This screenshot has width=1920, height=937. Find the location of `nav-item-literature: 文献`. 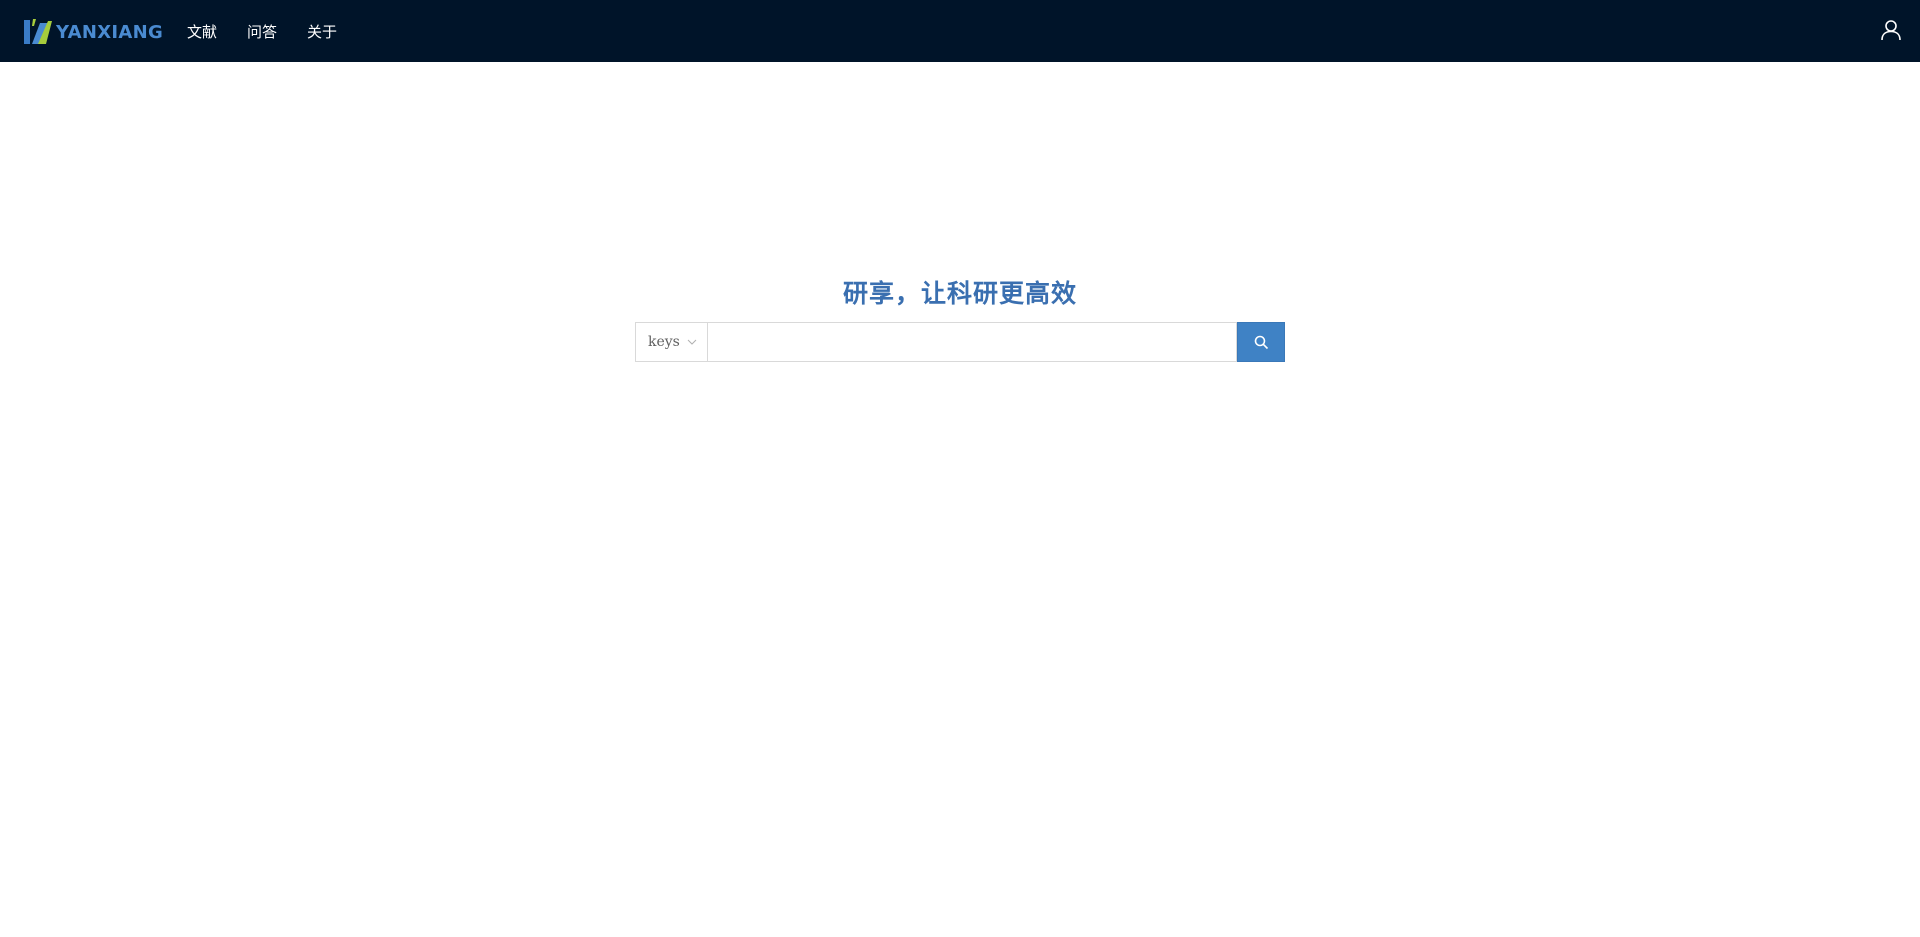

nav-item-literature: 文献 is located at coordinates (202, 31).